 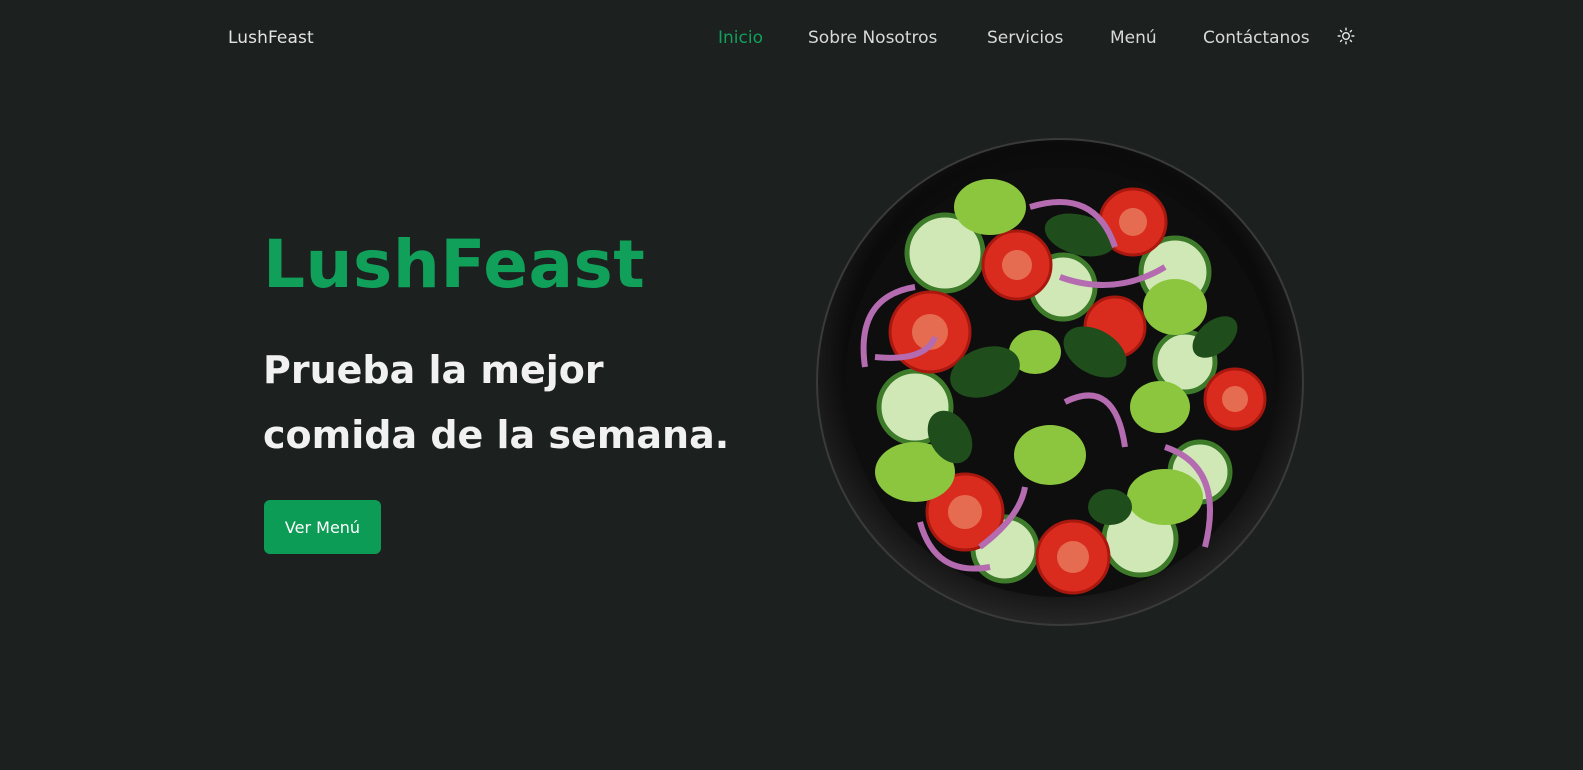 What do you see at coordinates (496, 402) in the screenshot?
I see `hero-subtitle: Prueba la mejor comida de la semana.` at bounding box center [496, 402].